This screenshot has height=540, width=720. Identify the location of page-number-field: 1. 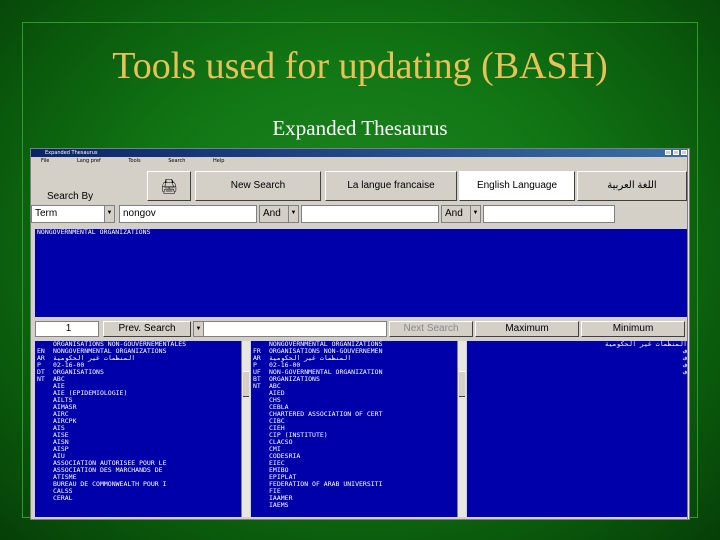
(67, 329).